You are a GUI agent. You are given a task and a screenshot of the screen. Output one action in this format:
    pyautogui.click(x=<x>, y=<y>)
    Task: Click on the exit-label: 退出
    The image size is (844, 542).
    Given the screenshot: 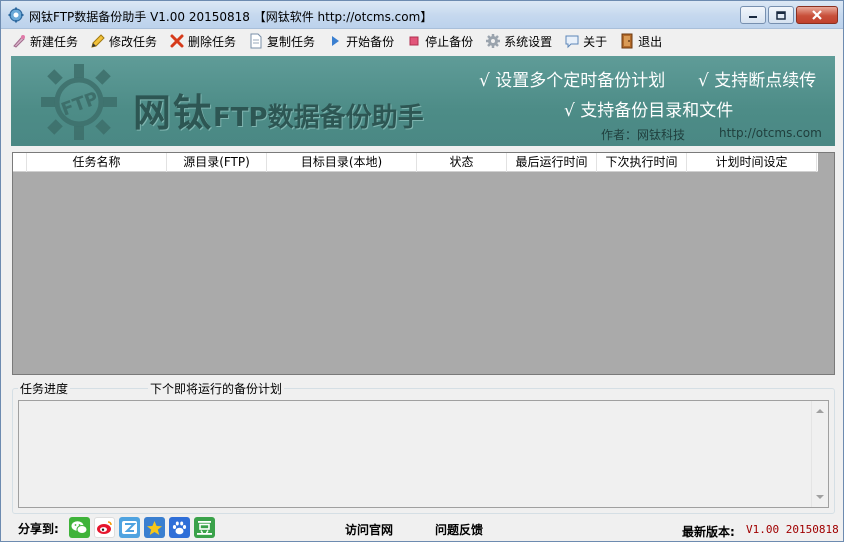 What is the action you would take?
    pyautogui.click(x=650, y=41)
    